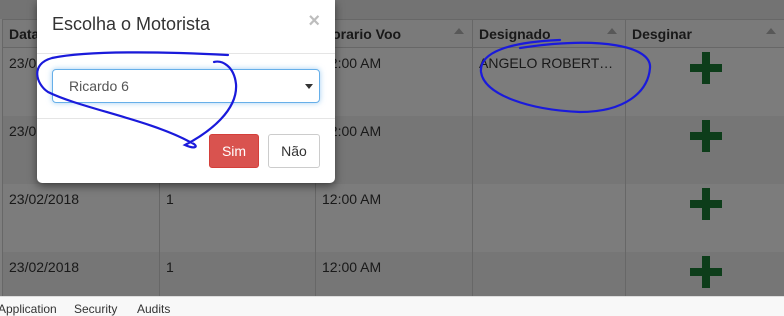 This screenshot has height=316, width=784. What do you see at coordinates (28, 309) in the screenshot?
I see `nav-item-application: Application` at bounding box center [28, 309].